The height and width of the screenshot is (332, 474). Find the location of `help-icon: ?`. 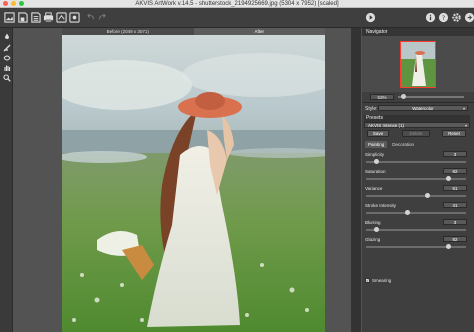

help-icon: ? is located at coordinates (443, 17).